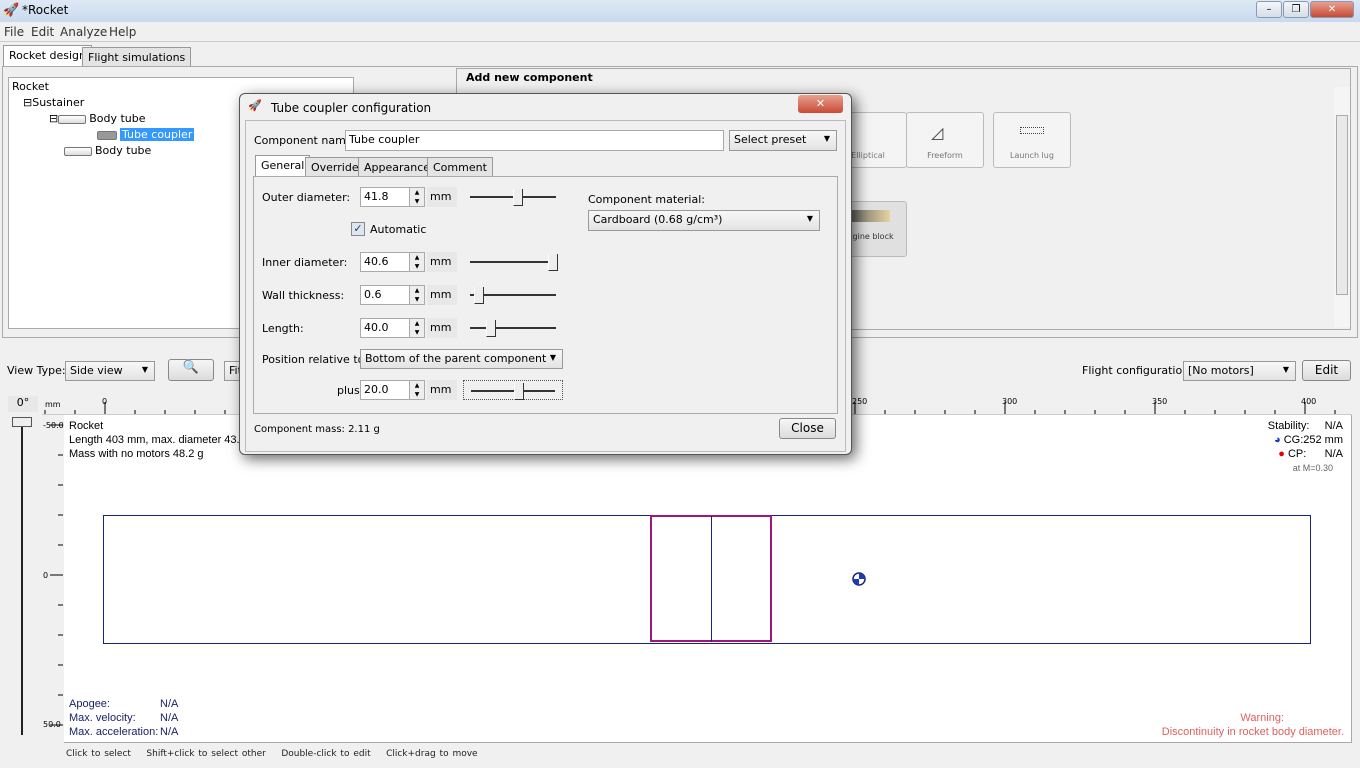 The image size is (1360, 768). I want to click on outer-diameter-label: Outer diameter:, so click(306, 197).